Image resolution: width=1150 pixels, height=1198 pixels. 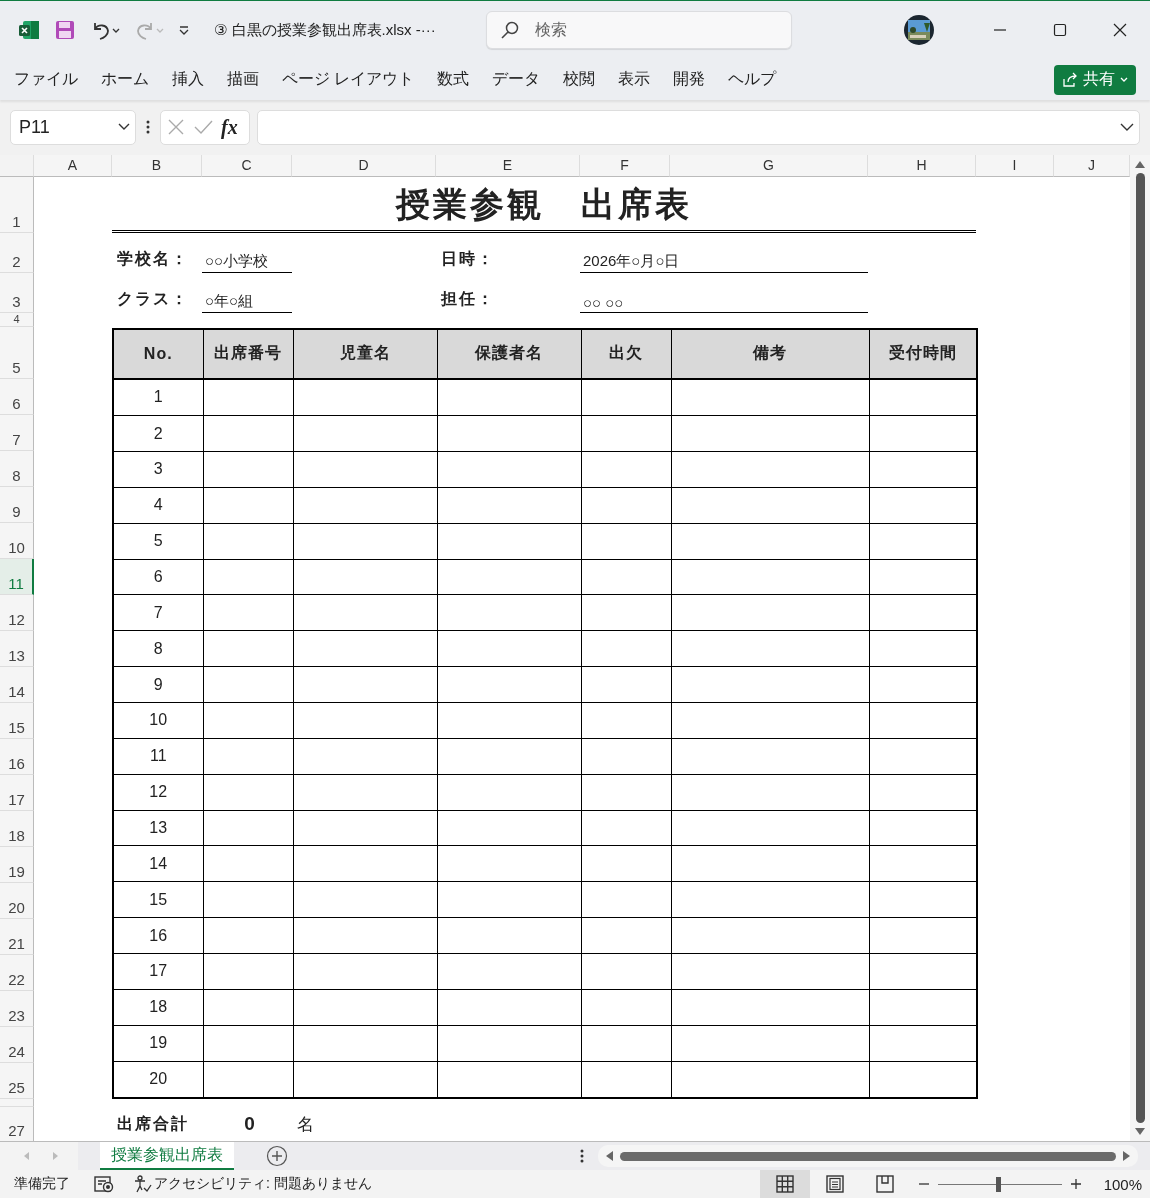 I want to click on ribbon-tab: 表示, so click(x=634, y=80).